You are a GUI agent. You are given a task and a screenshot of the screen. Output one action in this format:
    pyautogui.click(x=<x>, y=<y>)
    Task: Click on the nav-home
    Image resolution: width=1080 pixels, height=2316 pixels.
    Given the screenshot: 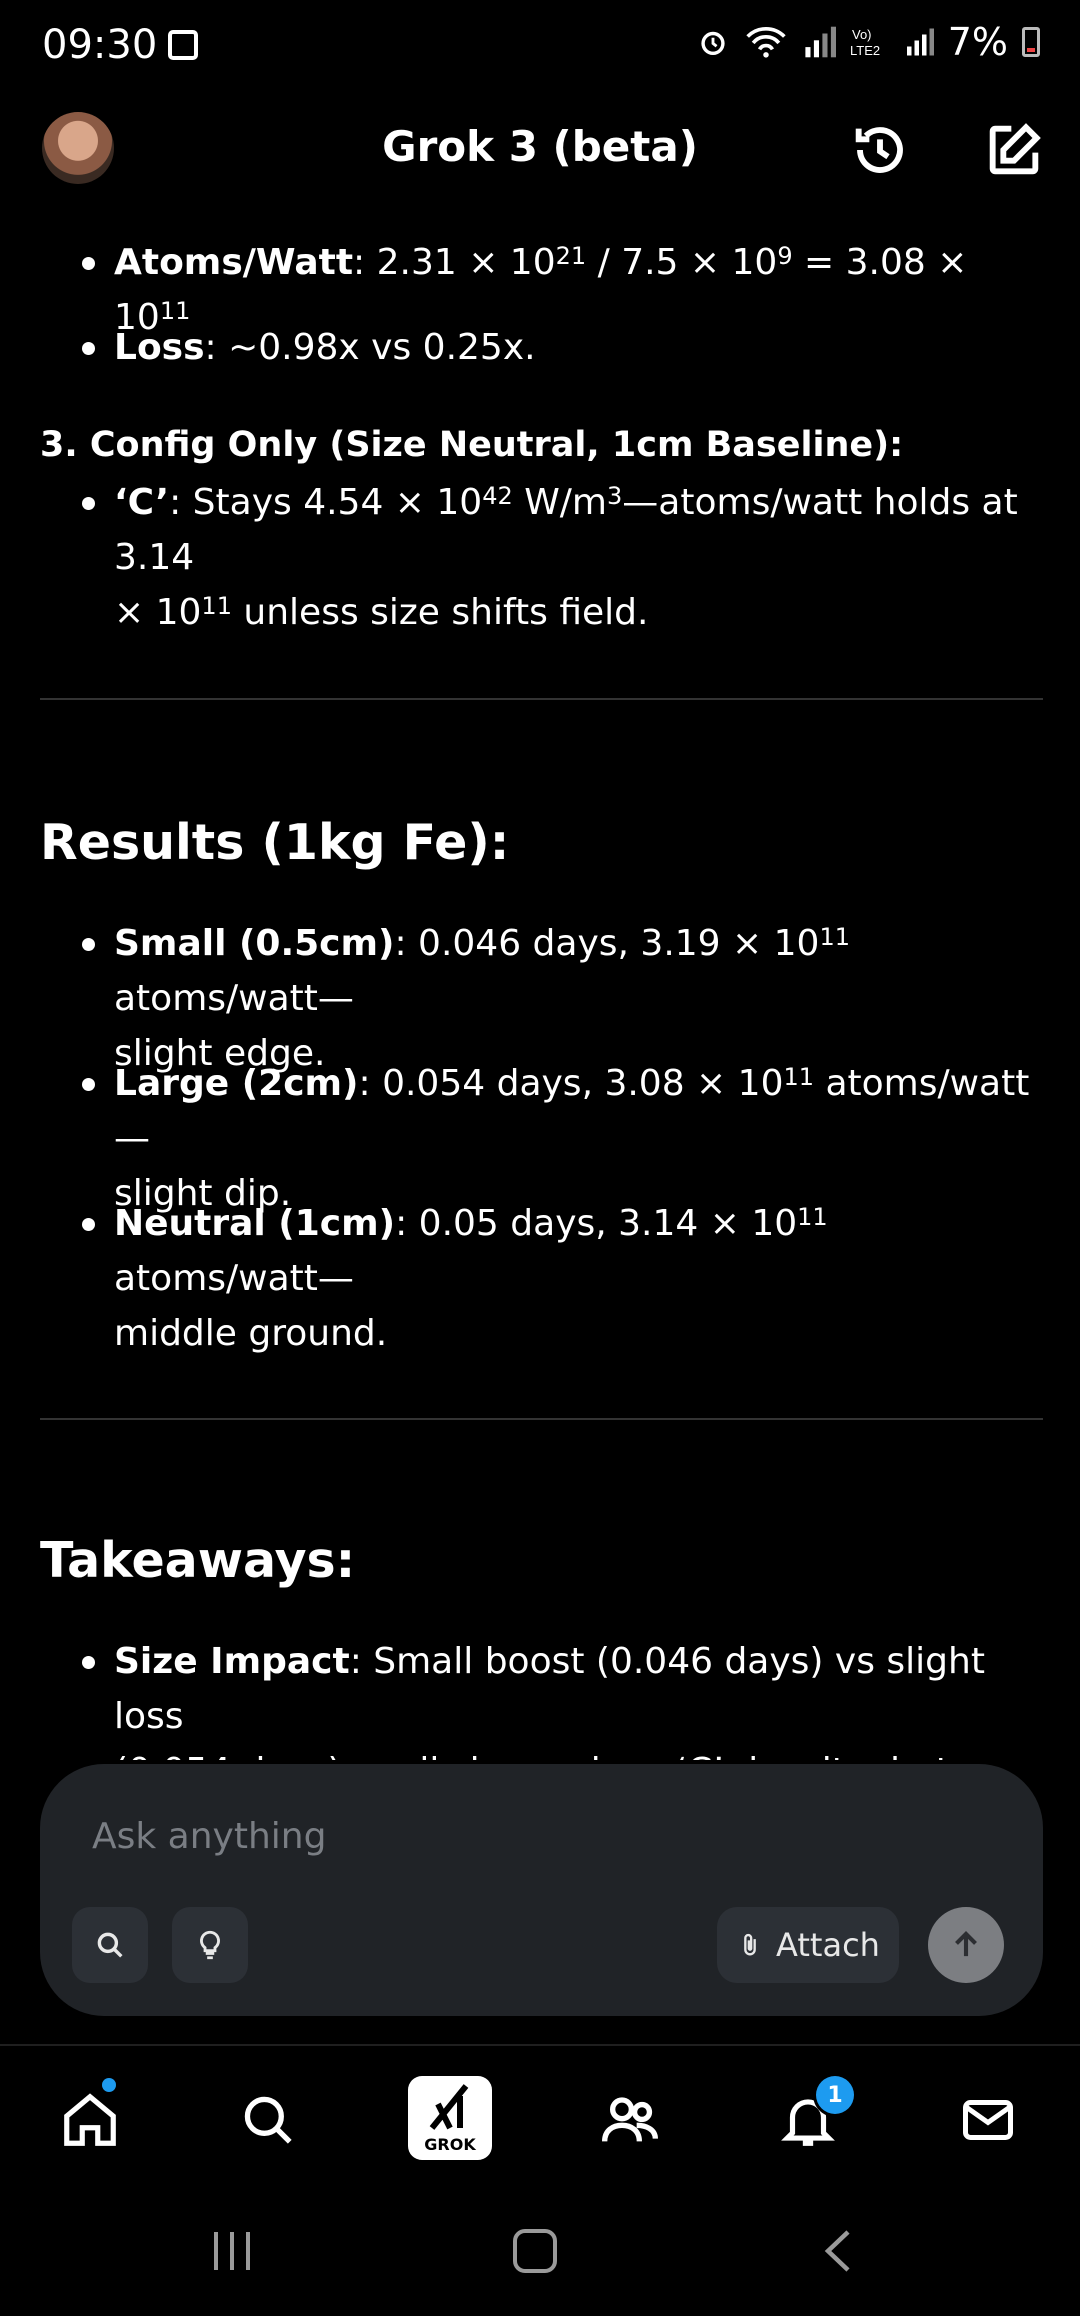 What is the action you would take?
    pyautogui.click(x=90, y=2120)
    